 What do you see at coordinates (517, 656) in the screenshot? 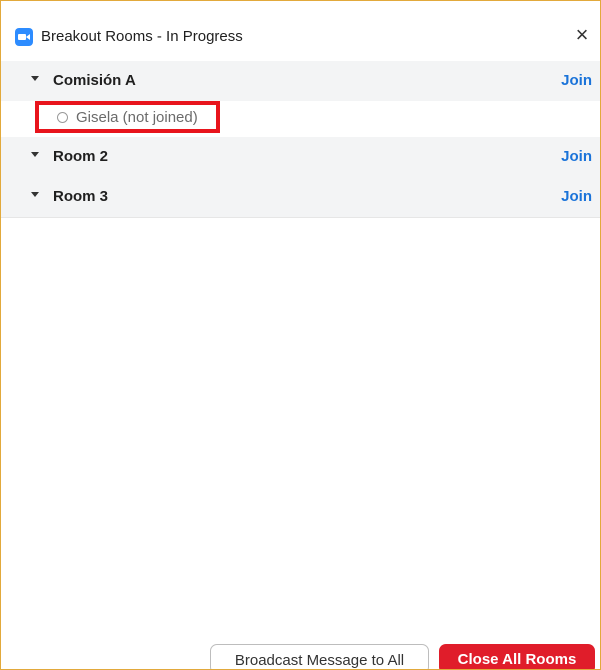
I see `close-all-rooms-button: Close All Rooms` at bounding box center [517, 656].